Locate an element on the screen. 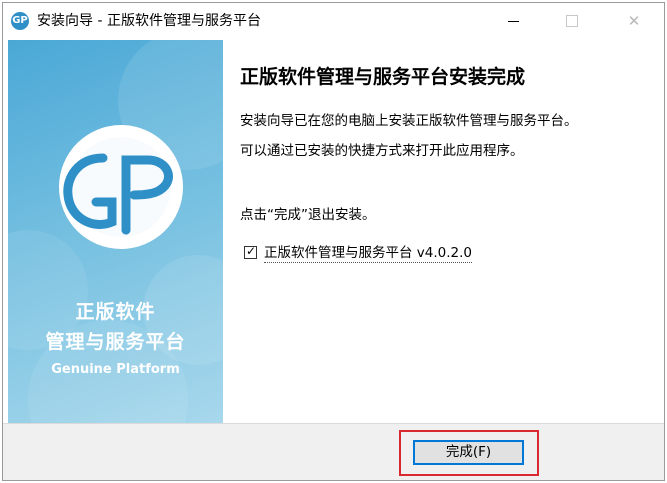 The width and height of the screenshot is (667, 483). close-button: ✕ is located at coordinates (634, 21).